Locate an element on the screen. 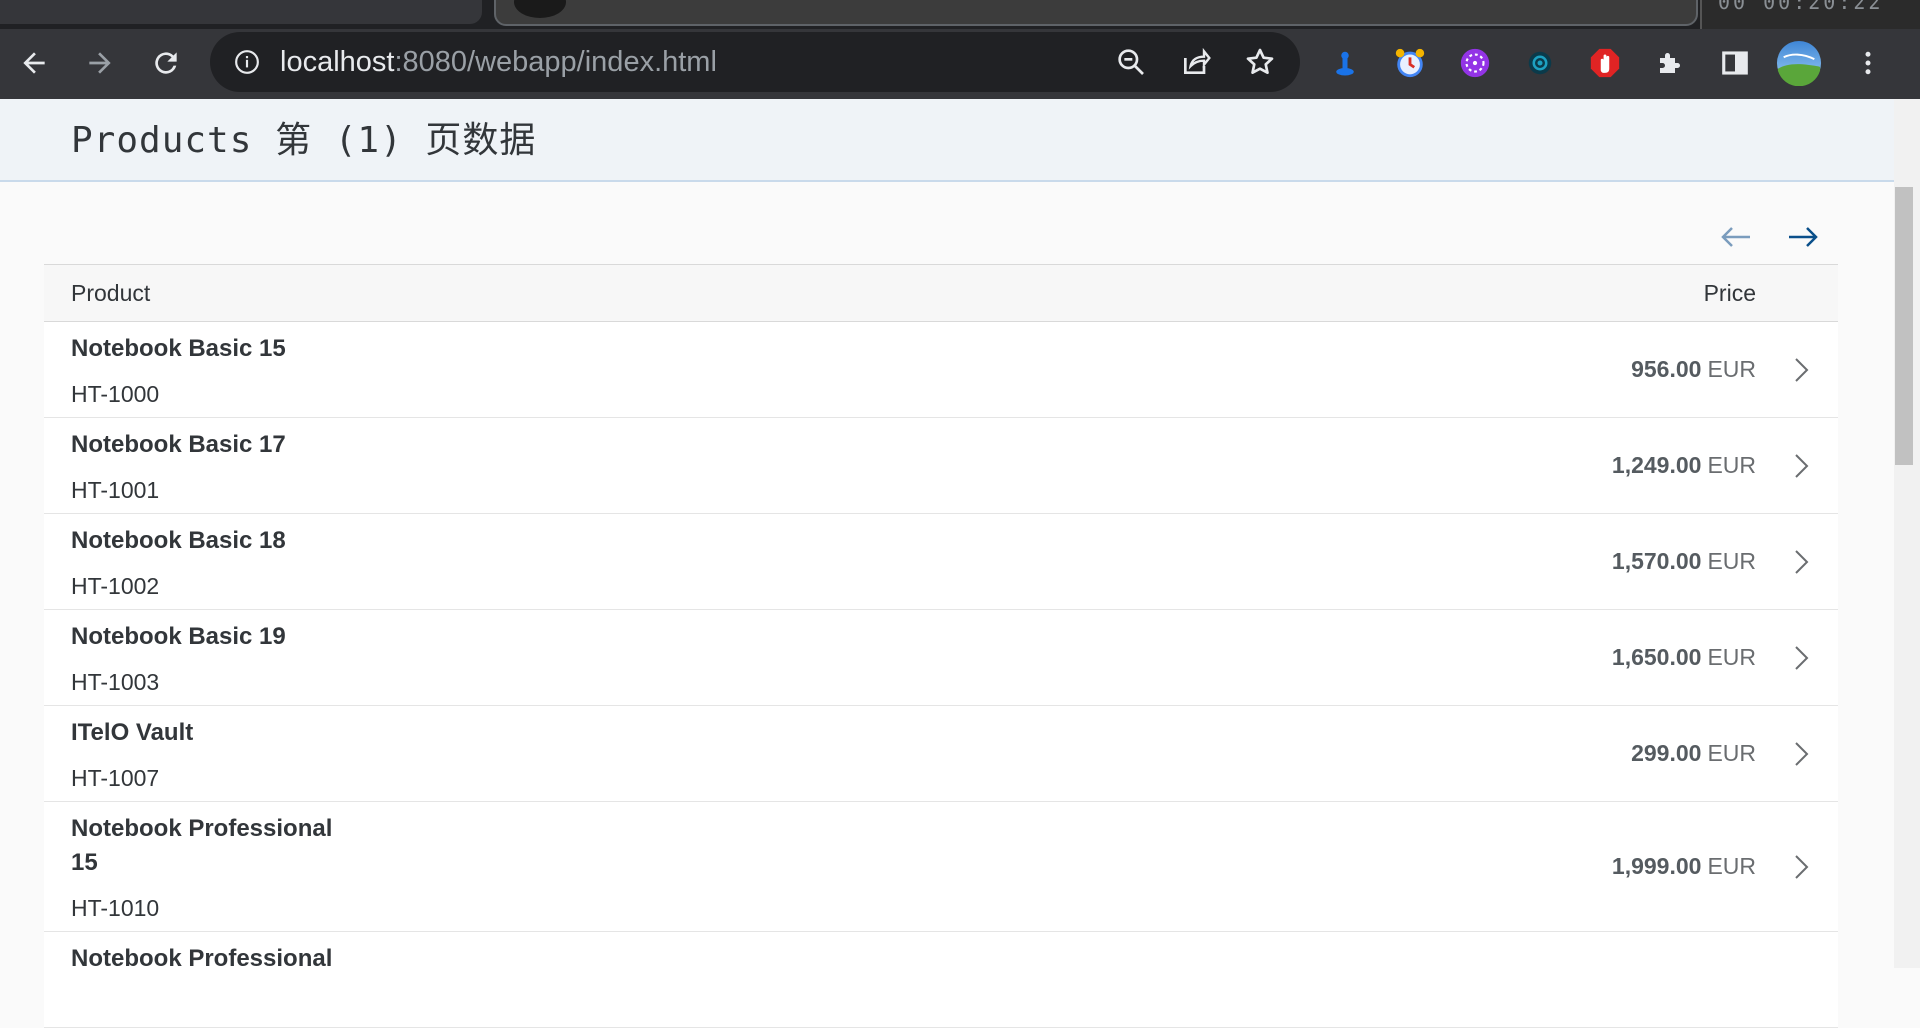 Image resolution: width=1920 pixels, height=1028 pixels. browser-tab-strip: 00 00:20:22 is located at coordinates (960, 14).